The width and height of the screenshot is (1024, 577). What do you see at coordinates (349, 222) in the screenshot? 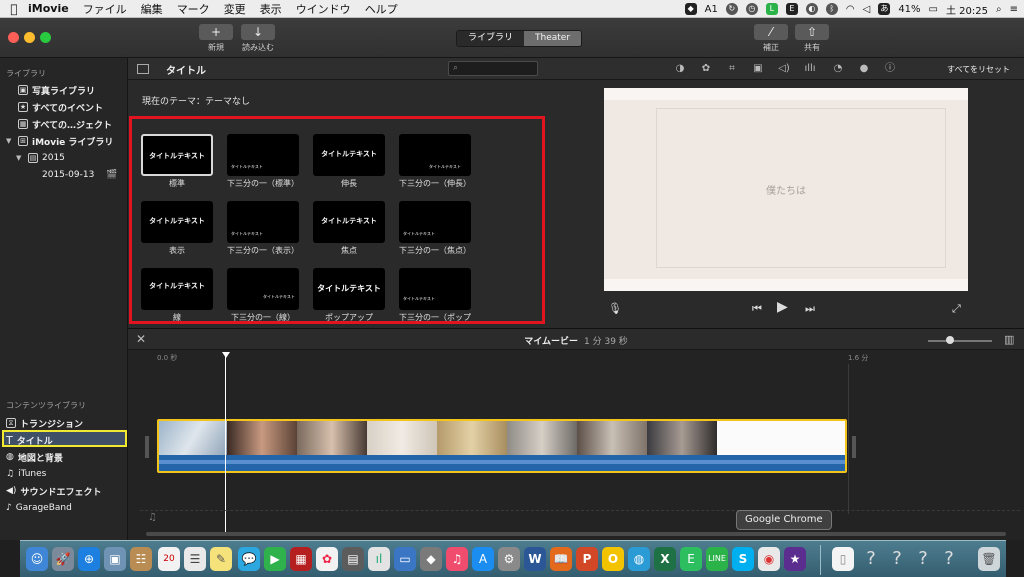
I see `title-tile-focus: タイトルテキスト` at bounding box center [349, 222].